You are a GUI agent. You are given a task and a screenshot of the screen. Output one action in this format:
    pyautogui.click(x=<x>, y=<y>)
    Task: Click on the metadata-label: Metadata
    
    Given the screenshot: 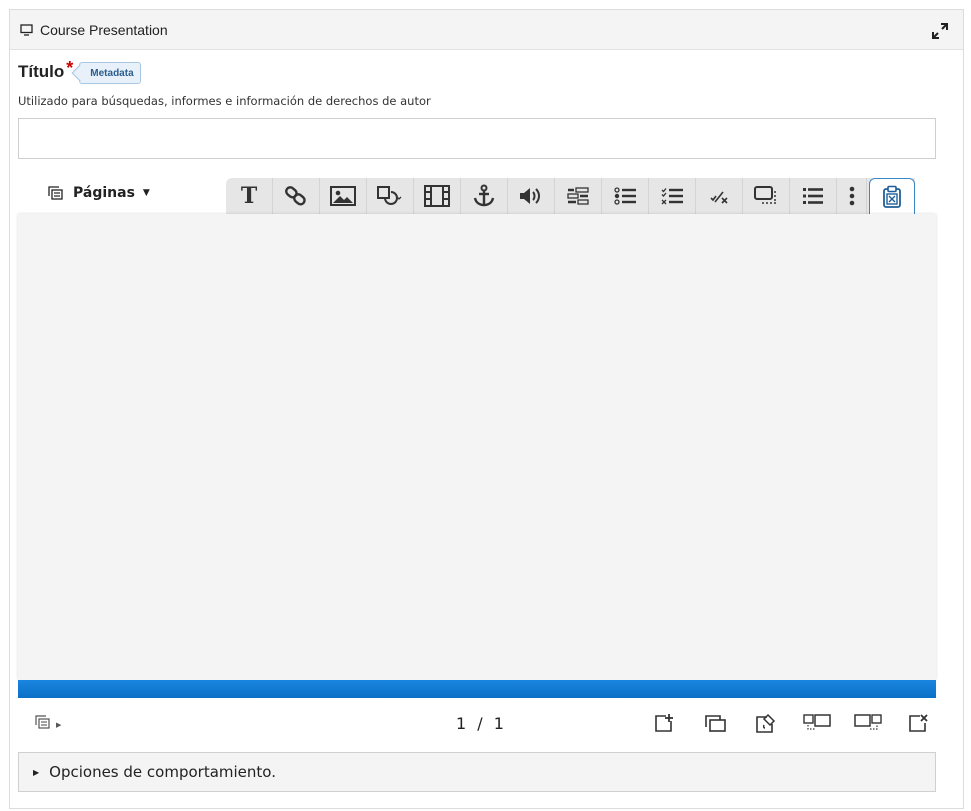 What is the action you would take?
    pyautogui.click(x=112, y=73)
    